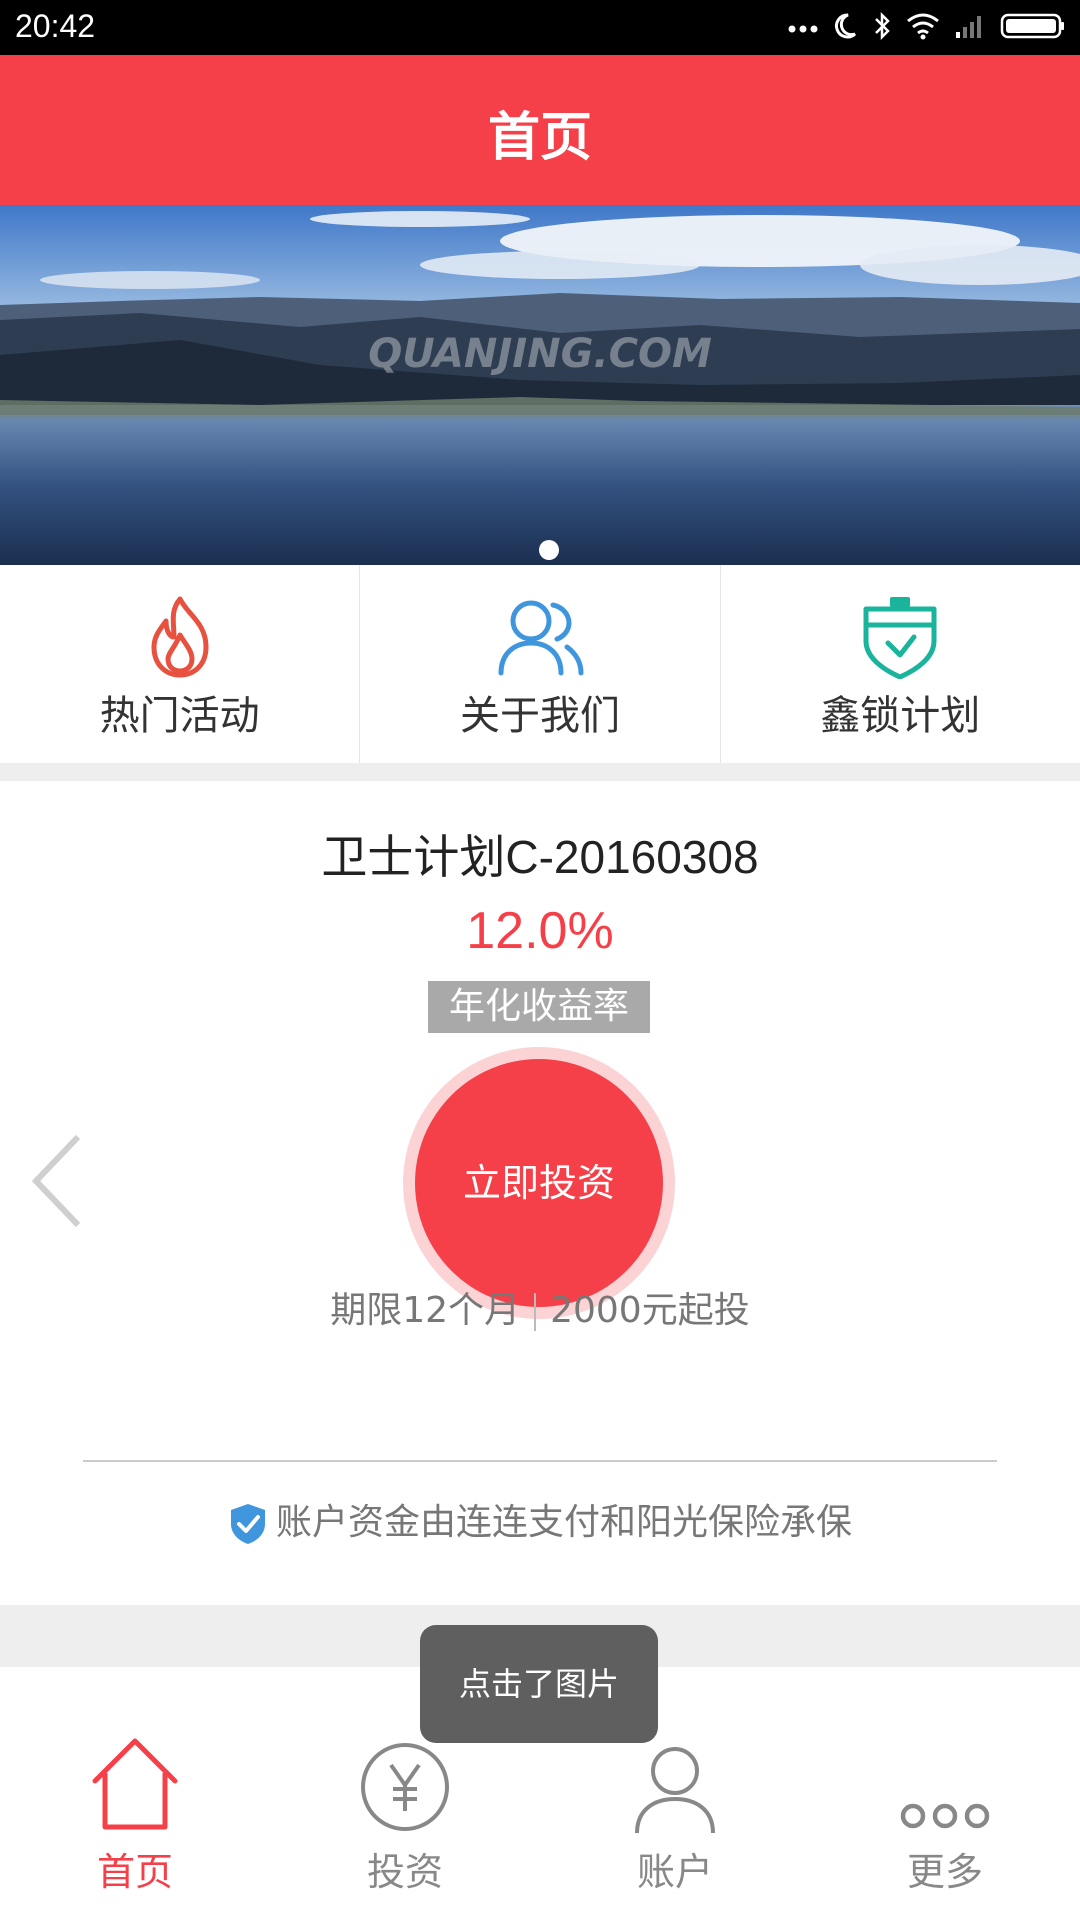 The image size is (1080, 1920). I want to click on more-dots-icon, so click(945, 1816).